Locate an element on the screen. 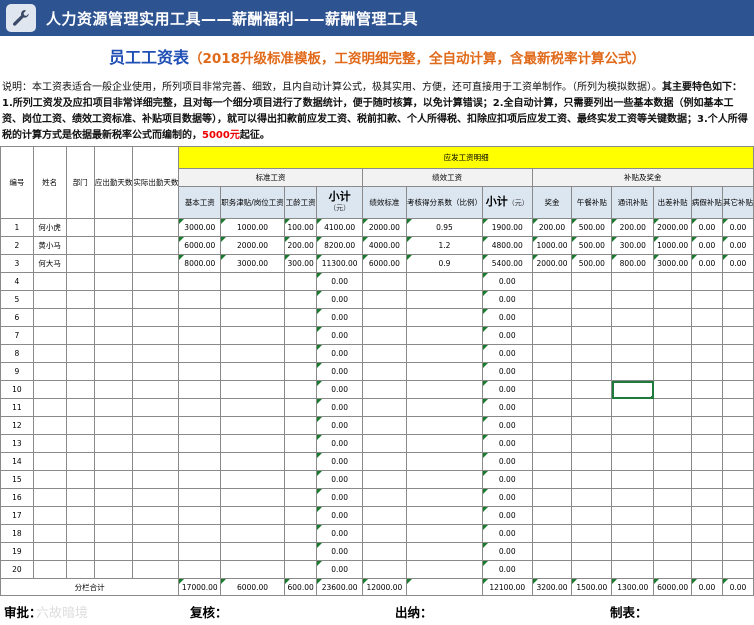  base-cell: 8000.00 is located at coordinates (200, 263).